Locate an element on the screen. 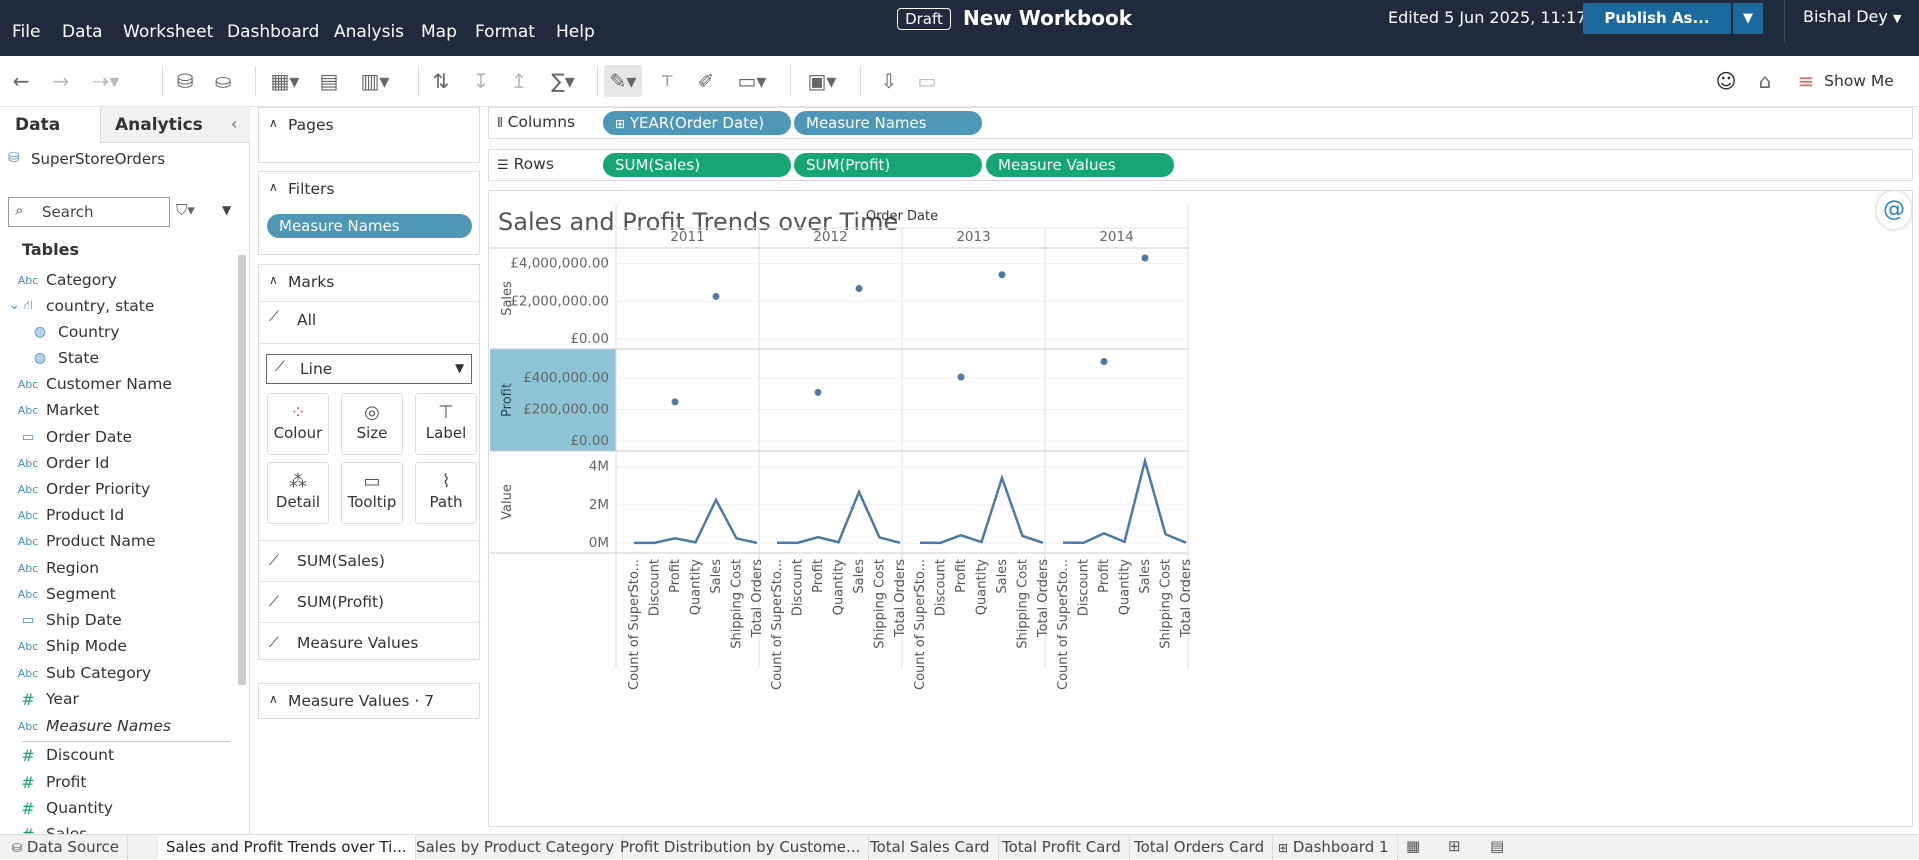 Image resolution: width=1919 pixels, height=860 pixels. pill-measure-values: Measure Values is located at coordinates (1080, 165).